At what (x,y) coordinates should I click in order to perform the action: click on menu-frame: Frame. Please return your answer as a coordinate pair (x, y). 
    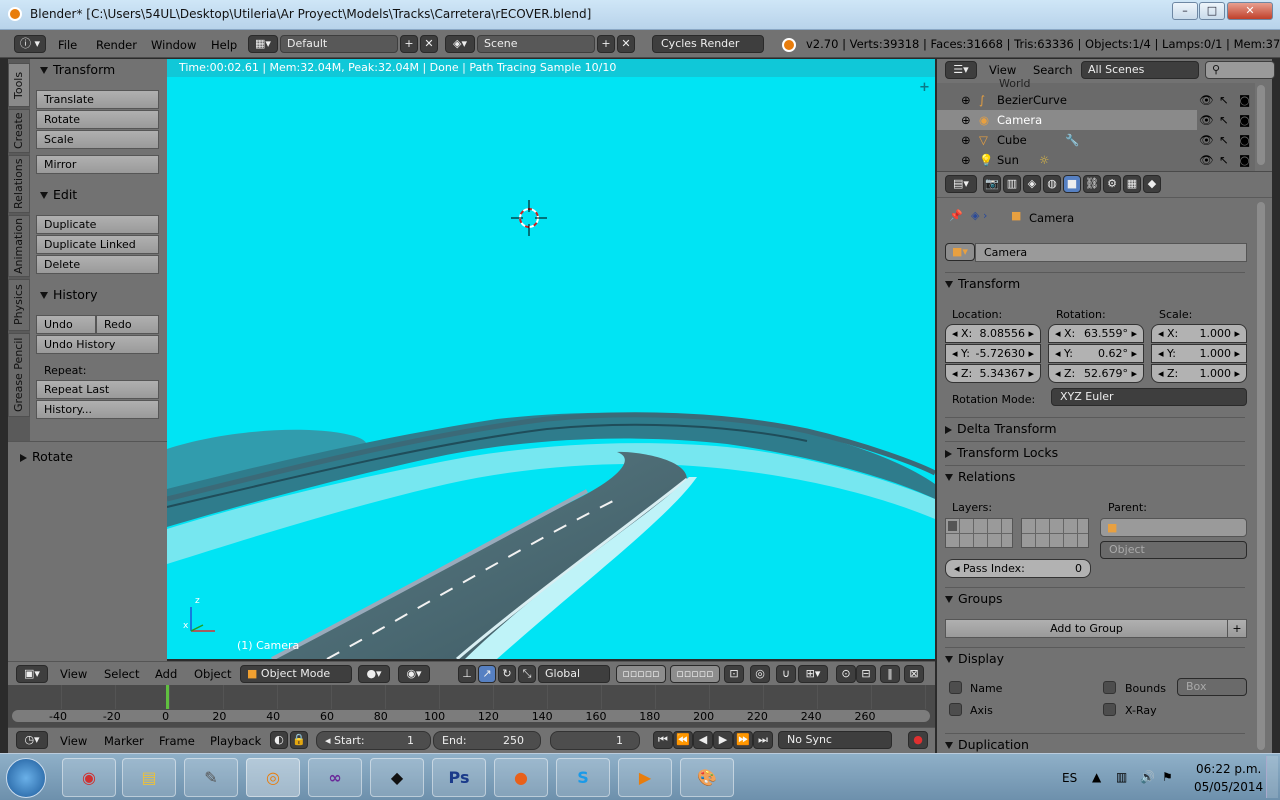
    Looking at the image, I should click on (177, 741).